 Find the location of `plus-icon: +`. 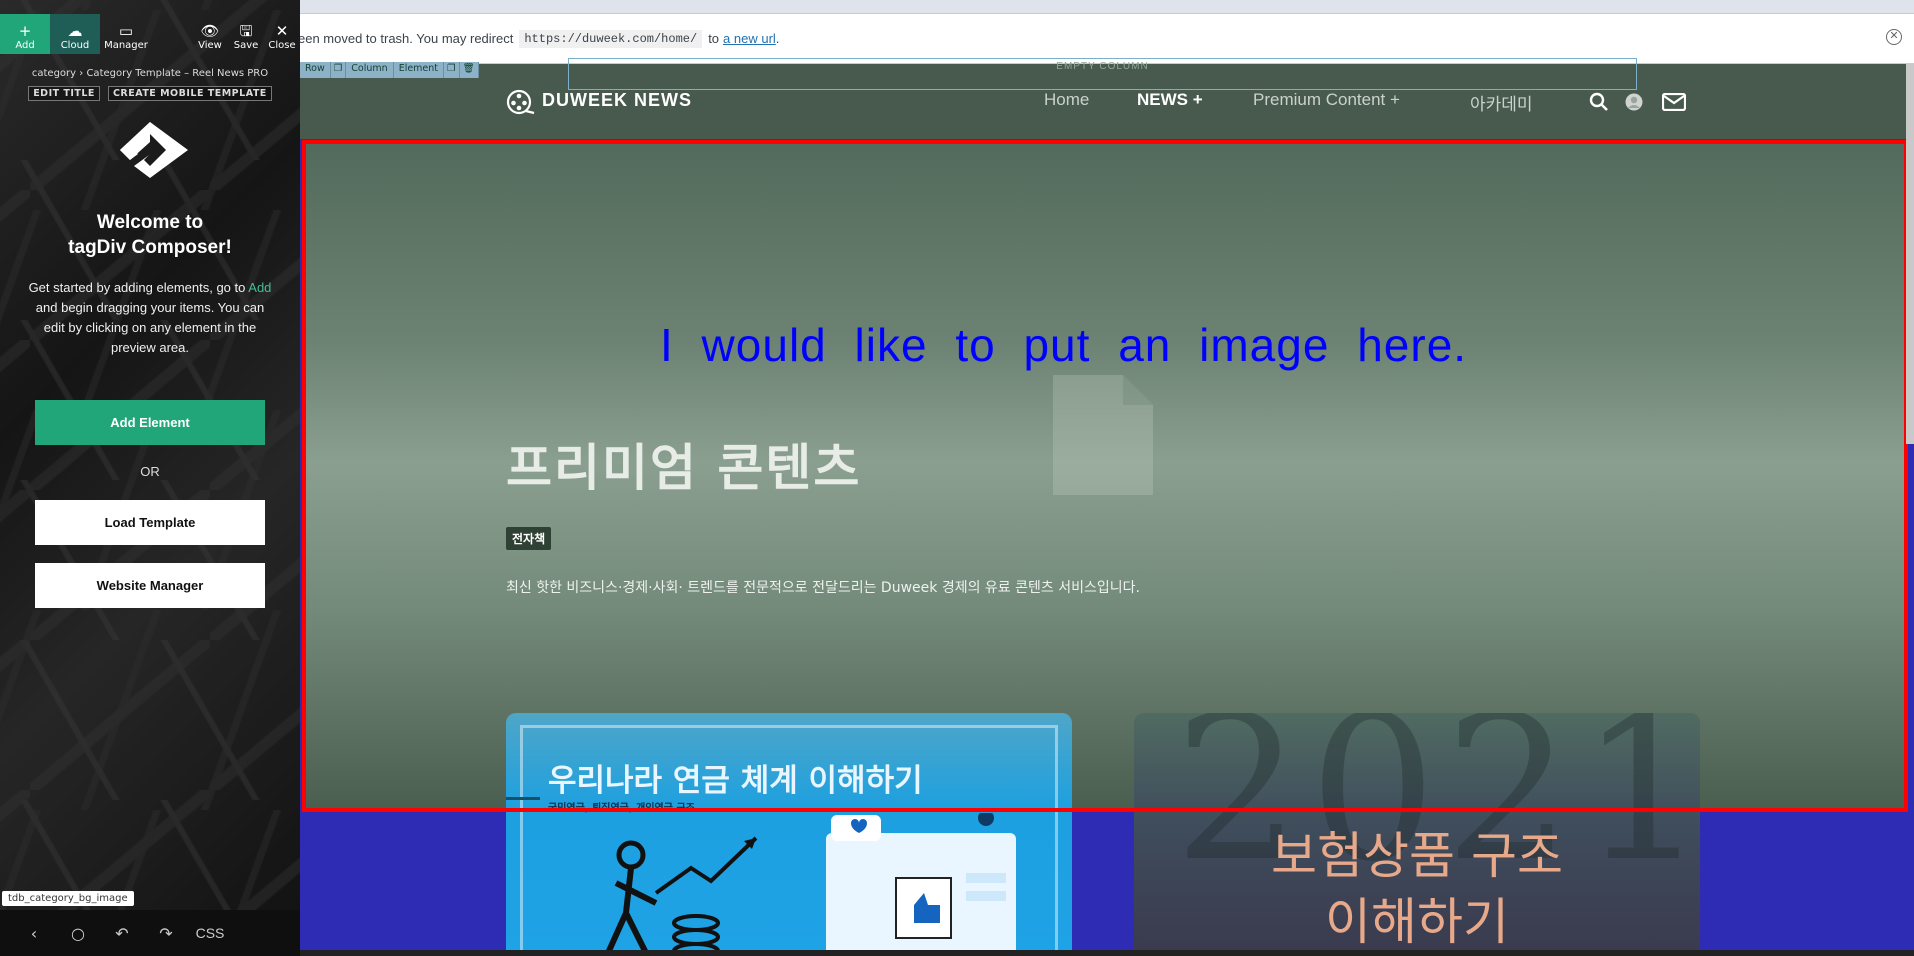

plus-icon: + is located at coordinates (25, 31).